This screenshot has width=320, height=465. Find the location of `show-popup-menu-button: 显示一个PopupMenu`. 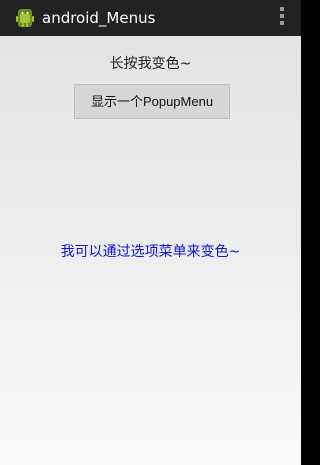

show-popup-menu-button: 显示一个PopupMenu is located at coordinates (152, 101).